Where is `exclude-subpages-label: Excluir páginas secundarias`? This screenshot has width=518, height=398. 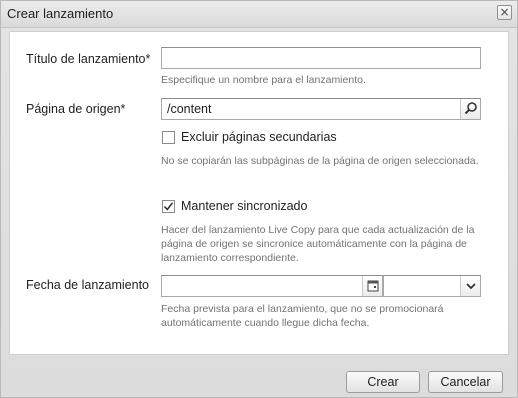
exclude-subpages-label: Excluir páginas secundarias is located at coordinates (259, 137).